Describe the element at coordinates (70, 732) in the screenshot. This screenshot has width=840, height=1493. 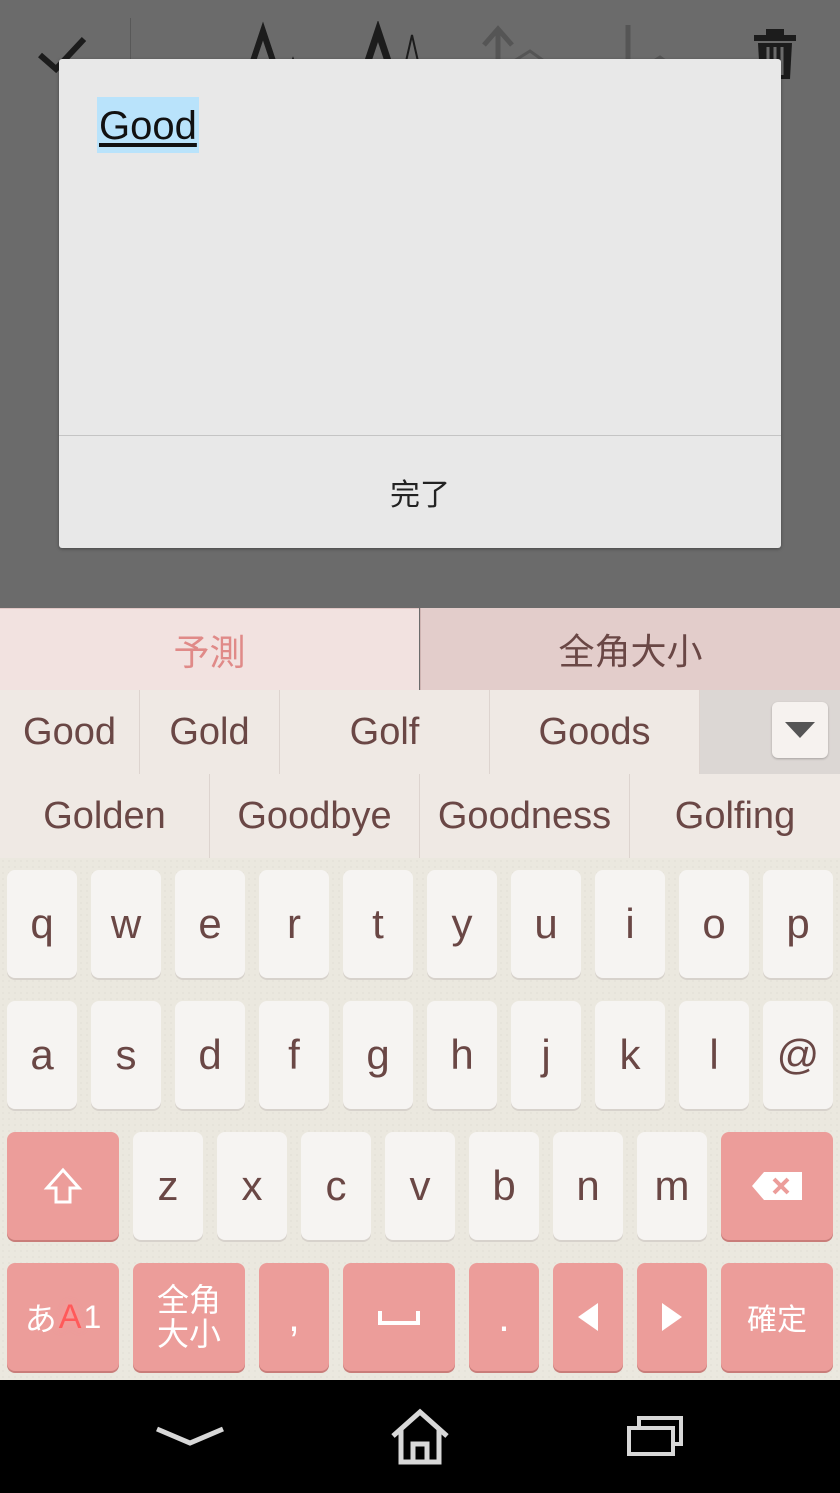
I see `candidate-item: Good` at that location.